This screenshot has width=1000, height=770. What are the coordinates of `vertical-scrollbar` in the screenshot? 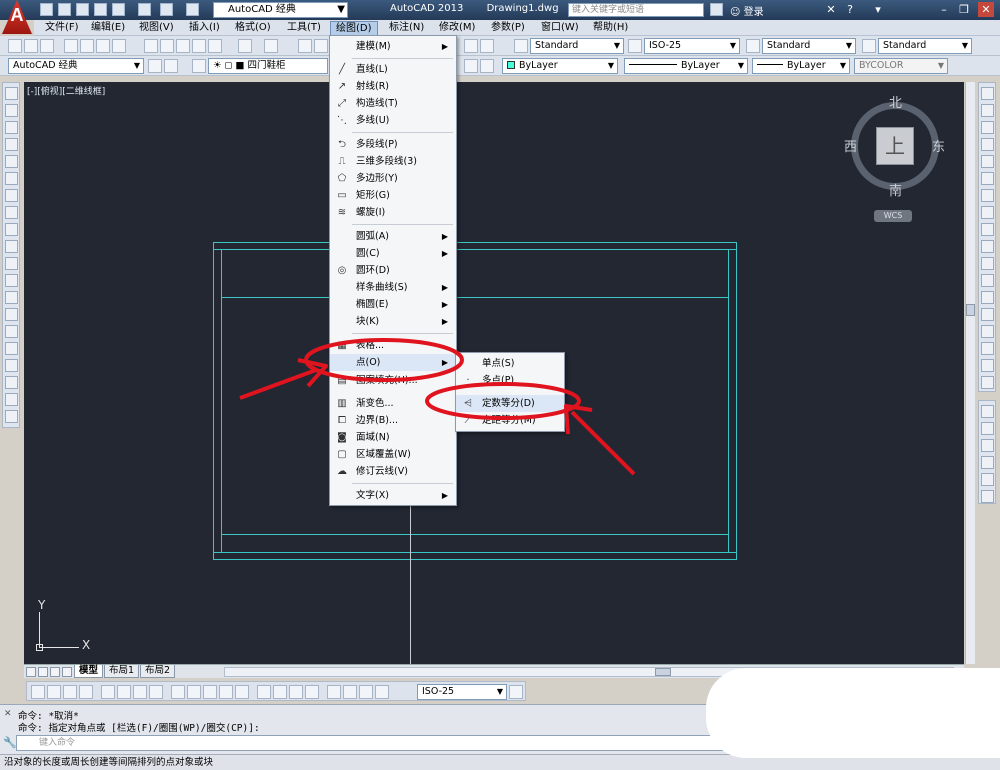 It's located at (970, 373).